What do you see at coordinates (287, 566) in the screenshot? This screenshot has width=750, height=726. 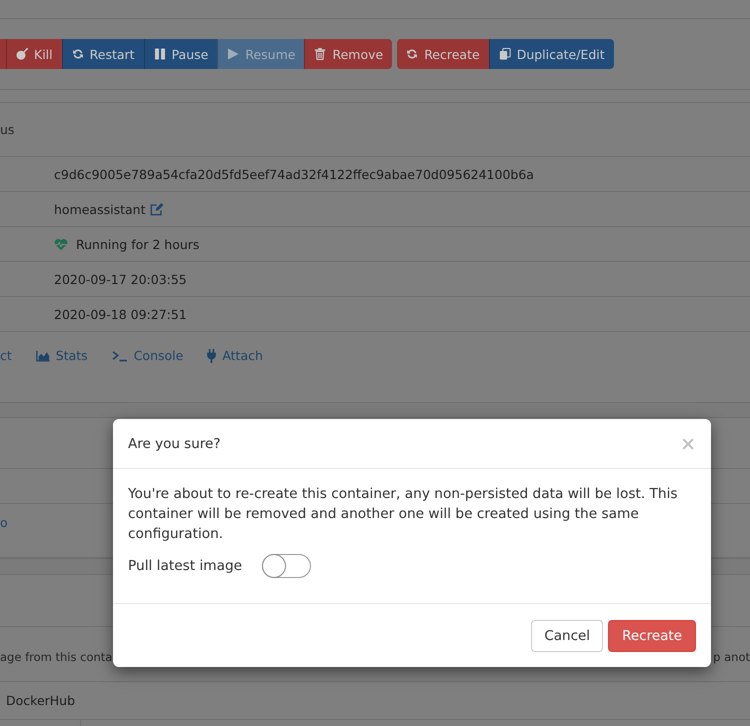 I see `toggle-switch` at bounding box center [287, 566].